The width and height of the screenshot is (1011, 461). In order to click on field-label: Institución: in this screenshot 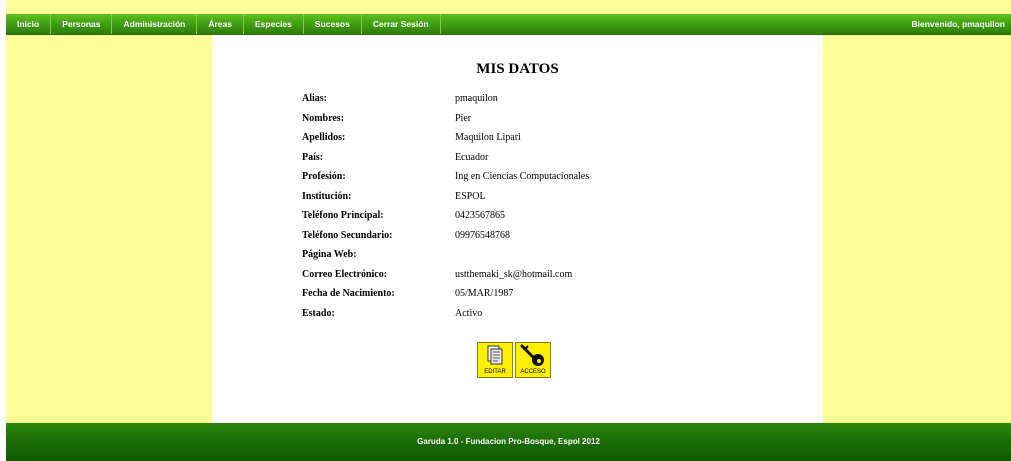, I will do `click(327, 196)`.